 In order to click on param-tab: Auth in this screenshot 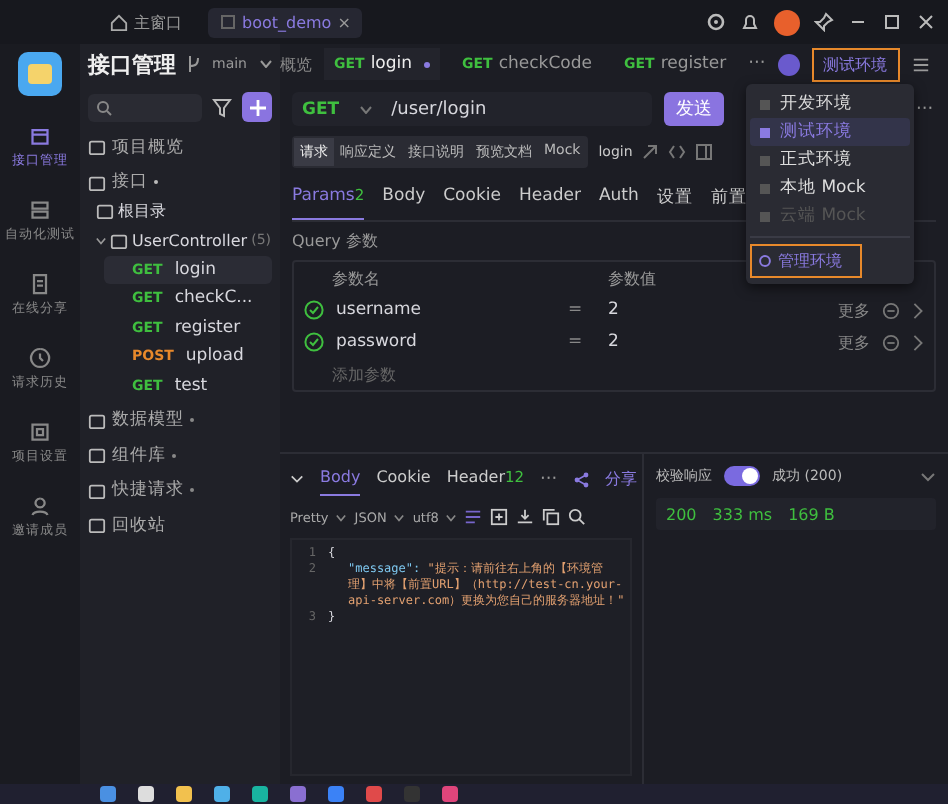, I will do `click(618, 200)`.